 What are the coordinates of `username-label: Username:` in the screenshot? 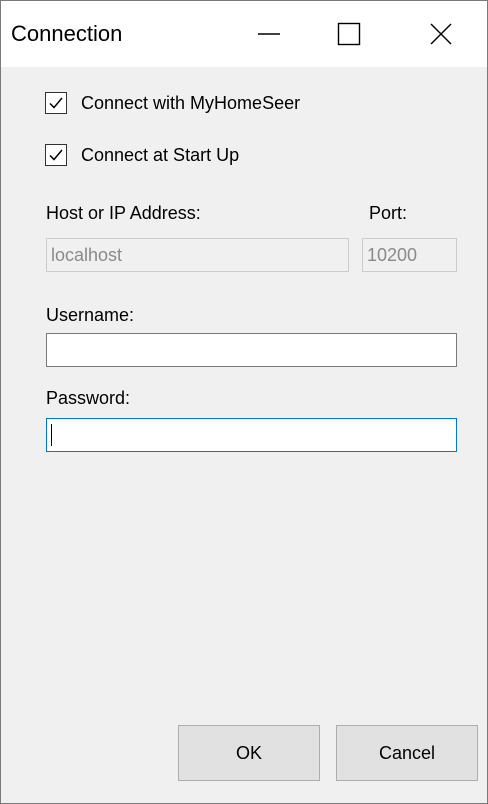 It's located at (90, 315).